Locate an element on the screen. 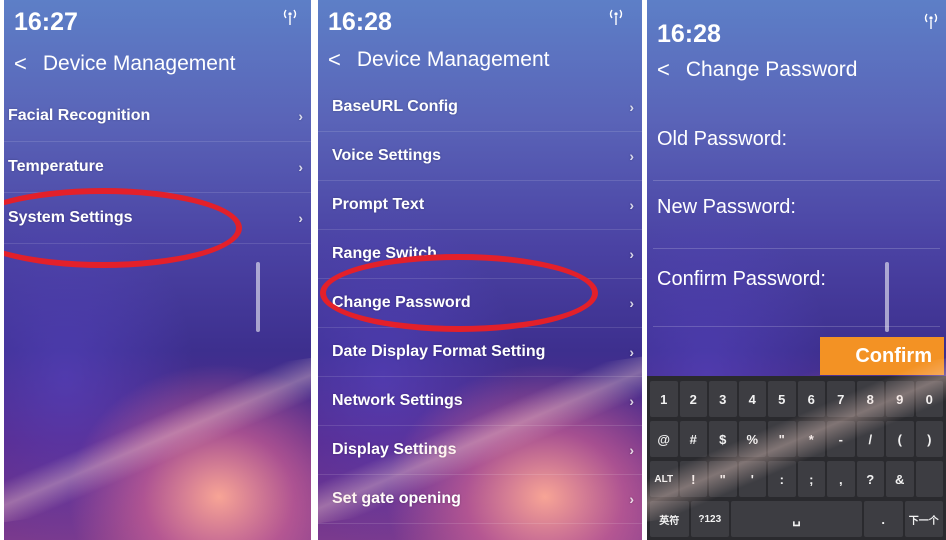  keyboard-row-symbols: @ # $ % " * - / ( ) is located at coordinates (796, 439).